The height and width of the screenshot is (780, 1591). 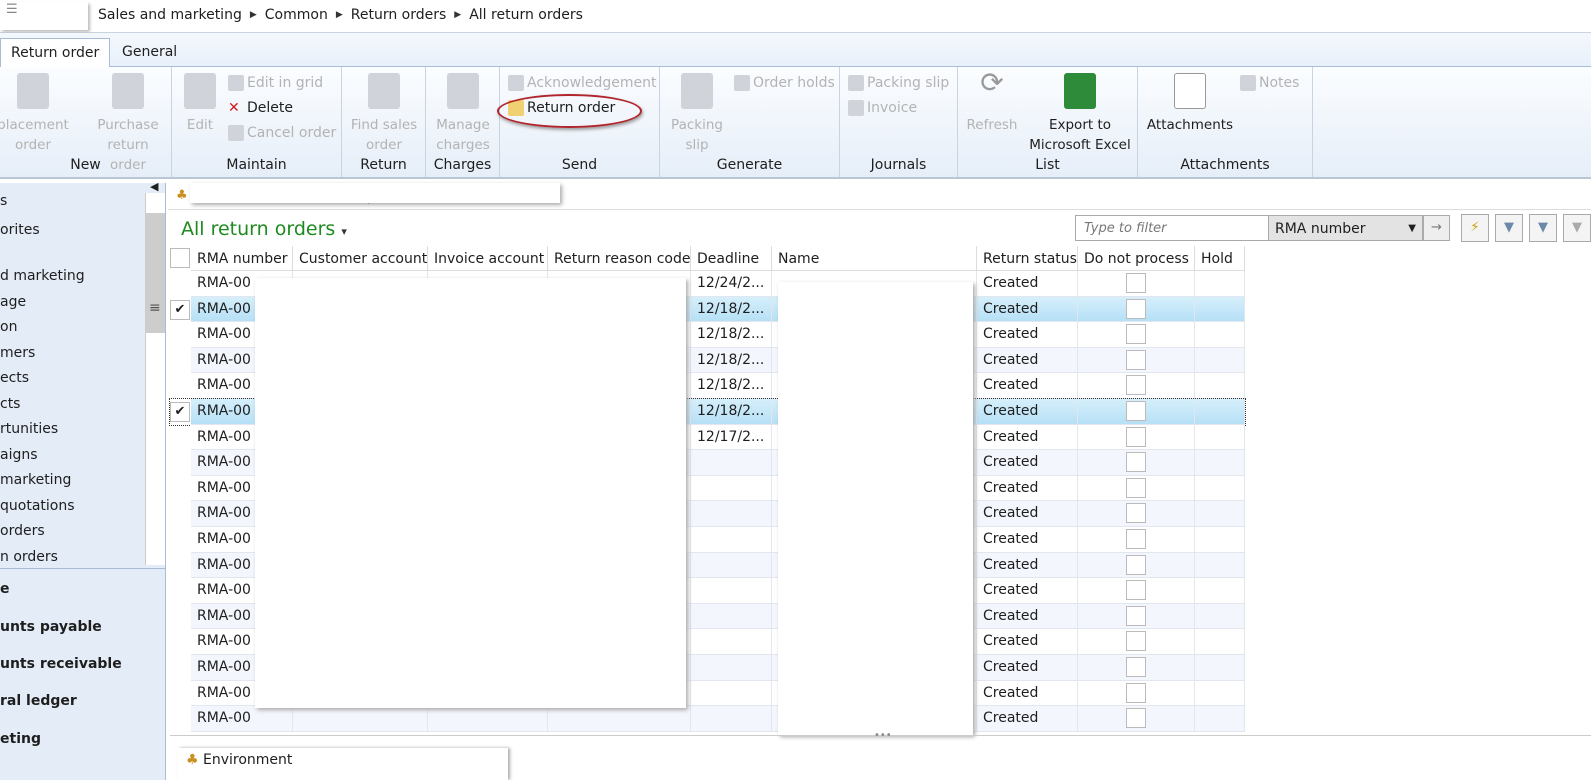 What do you see at coordinates (1345, 228) in the screenshot?
I see `filter-field-select: RMA number ▼` at bounding box center [1345, 228].